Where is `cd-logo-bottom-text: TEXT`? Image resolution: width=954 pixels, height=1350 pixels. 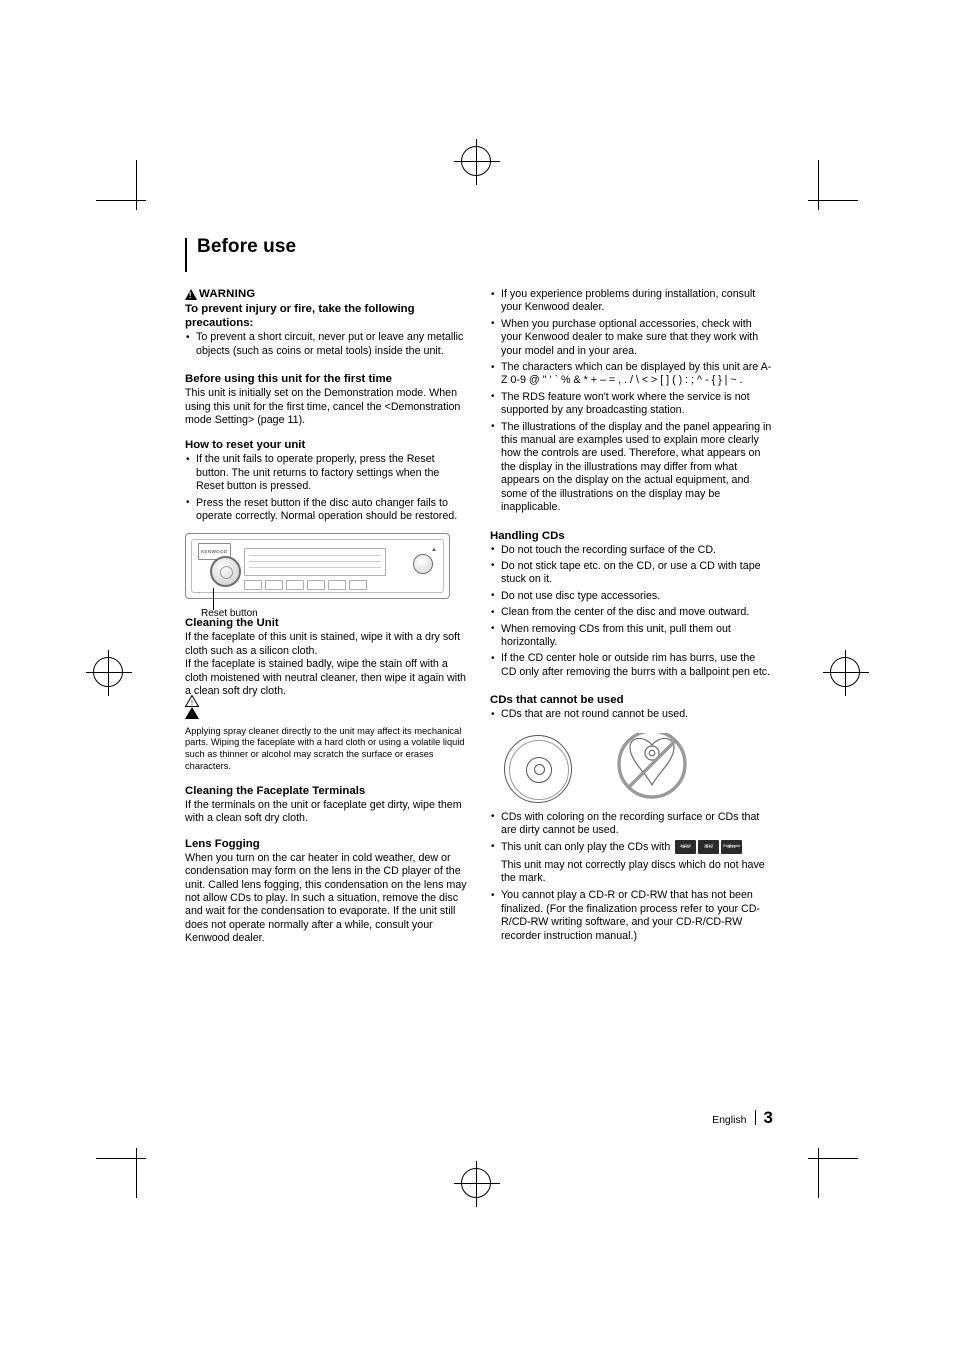 cd-logo-bottom-text: TEXT is located at coordinates (709, 845).